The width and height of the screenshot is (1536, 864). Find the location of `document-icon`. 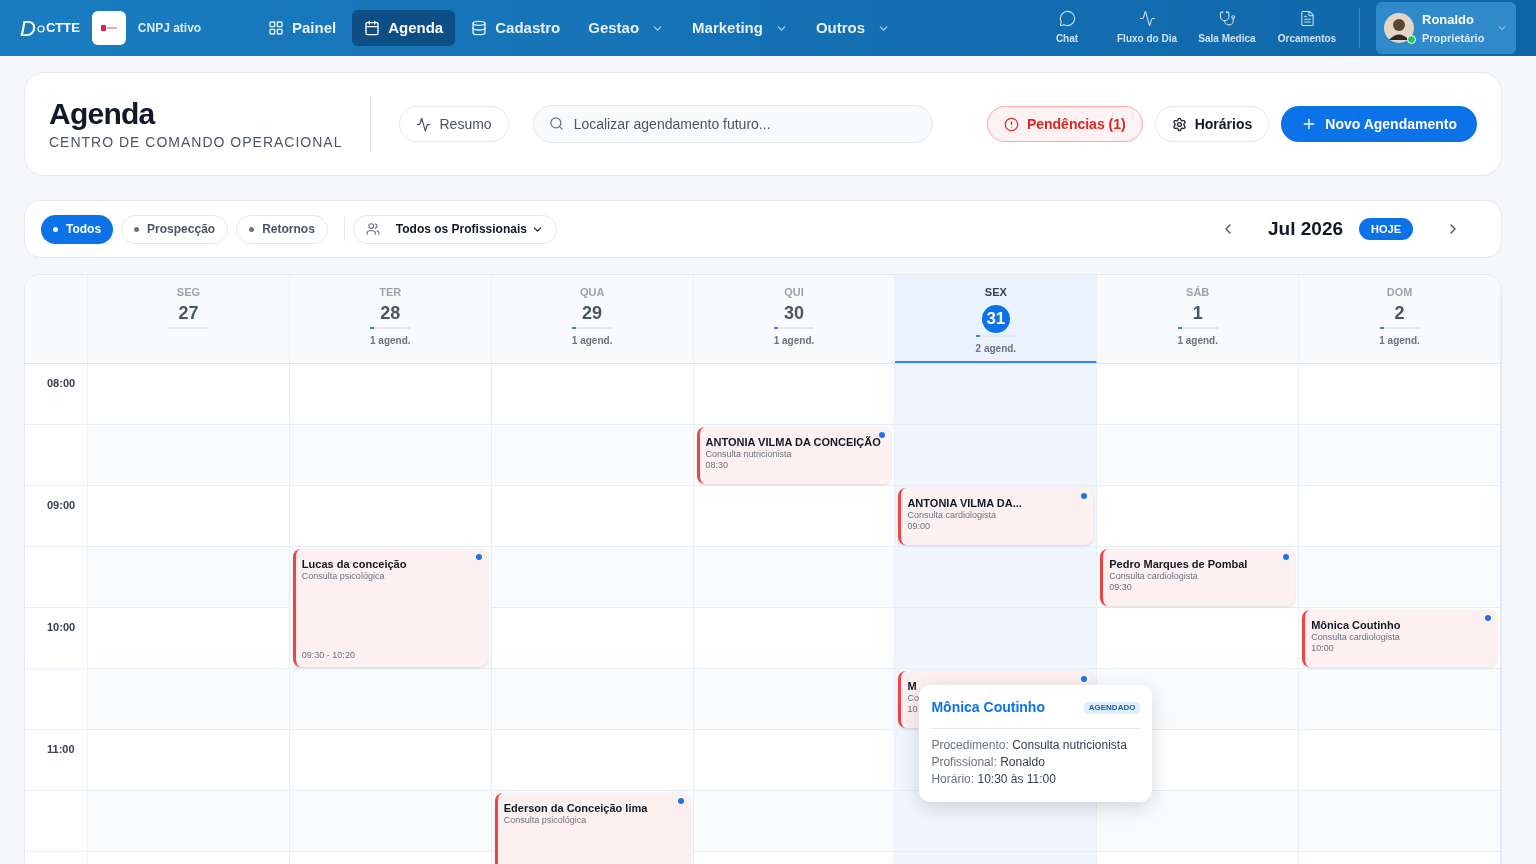

document-icon is located at coordinates (1307, 18).